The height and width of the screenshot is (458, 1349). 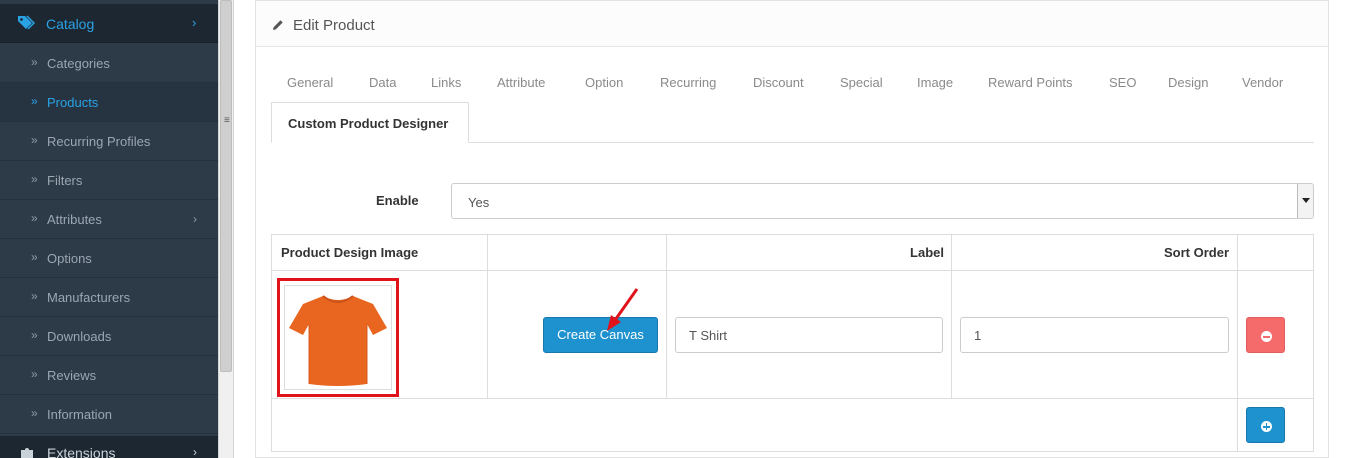 I want to click on scrollbar-thumb: ≡, so click(x=226, y=186).